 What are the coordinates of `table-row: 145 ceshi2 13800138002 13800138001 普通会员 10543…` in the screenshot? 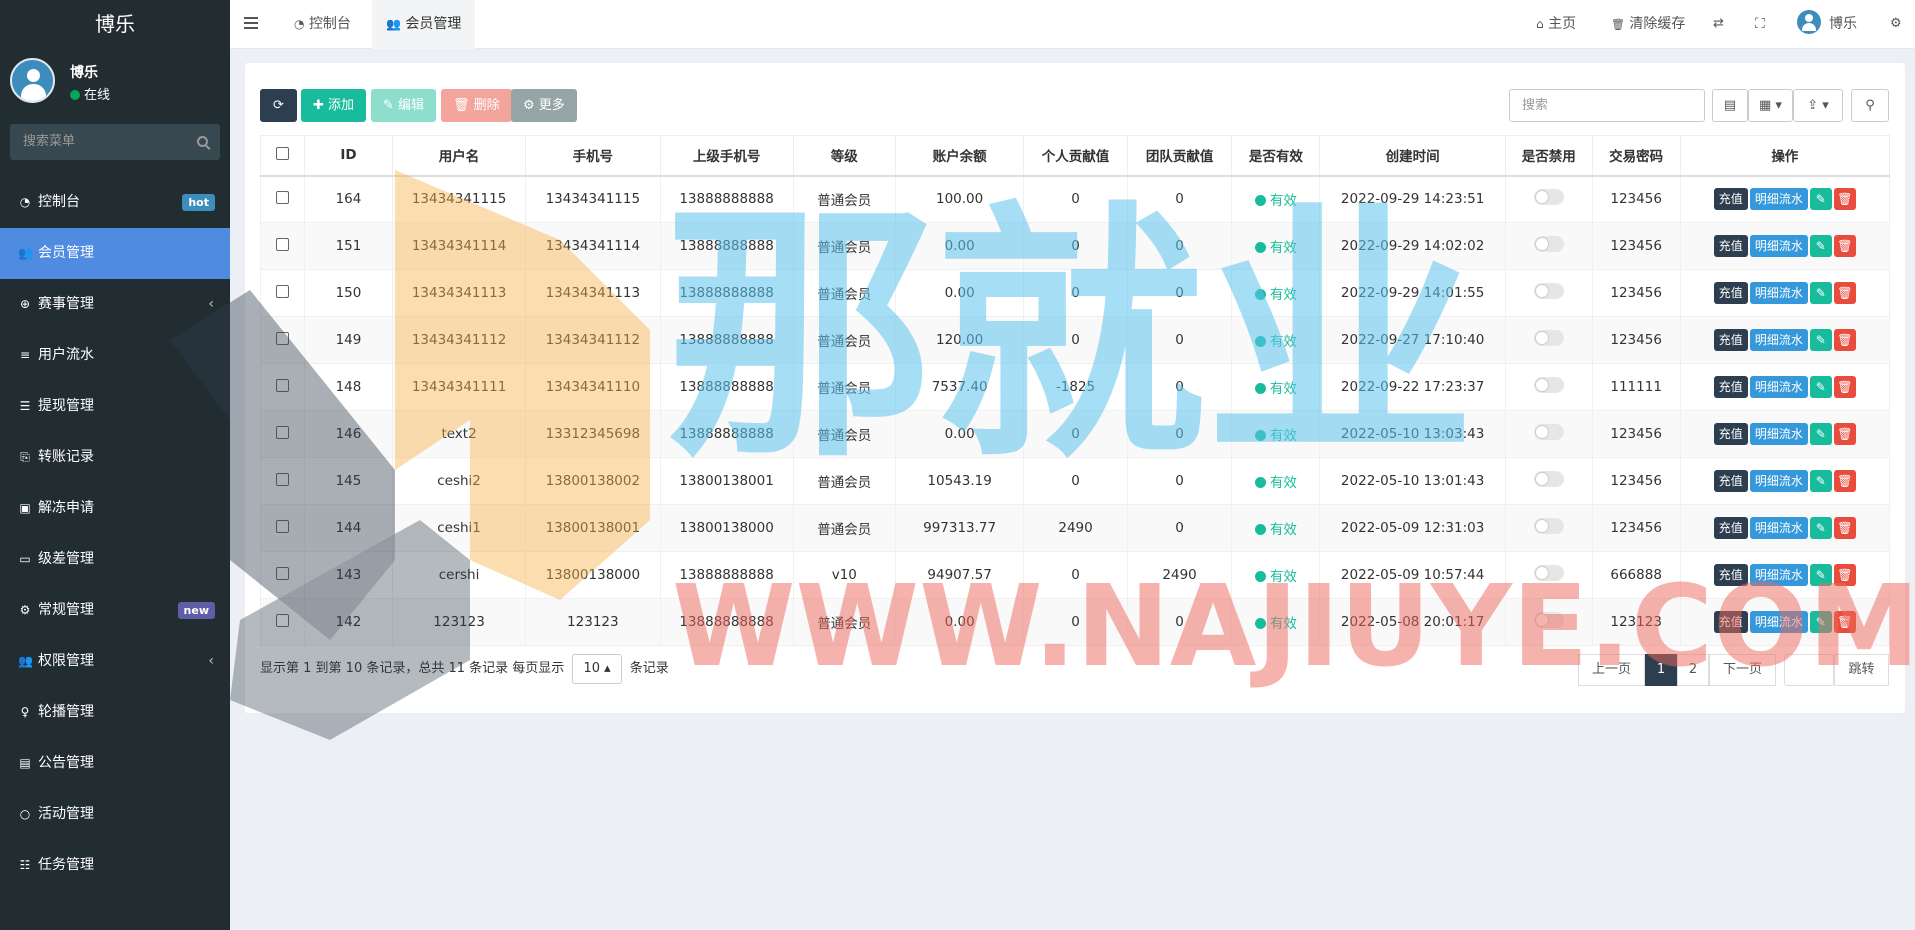 It's located at (1075, 481).